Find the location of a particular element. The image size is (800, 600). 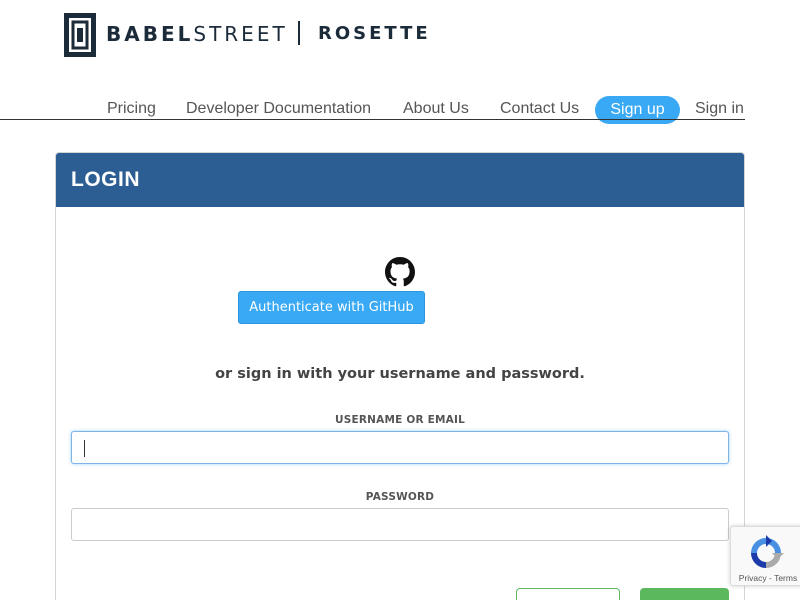

recaptcha-privacy-link: Privacy is located at coordinates (753, 578).